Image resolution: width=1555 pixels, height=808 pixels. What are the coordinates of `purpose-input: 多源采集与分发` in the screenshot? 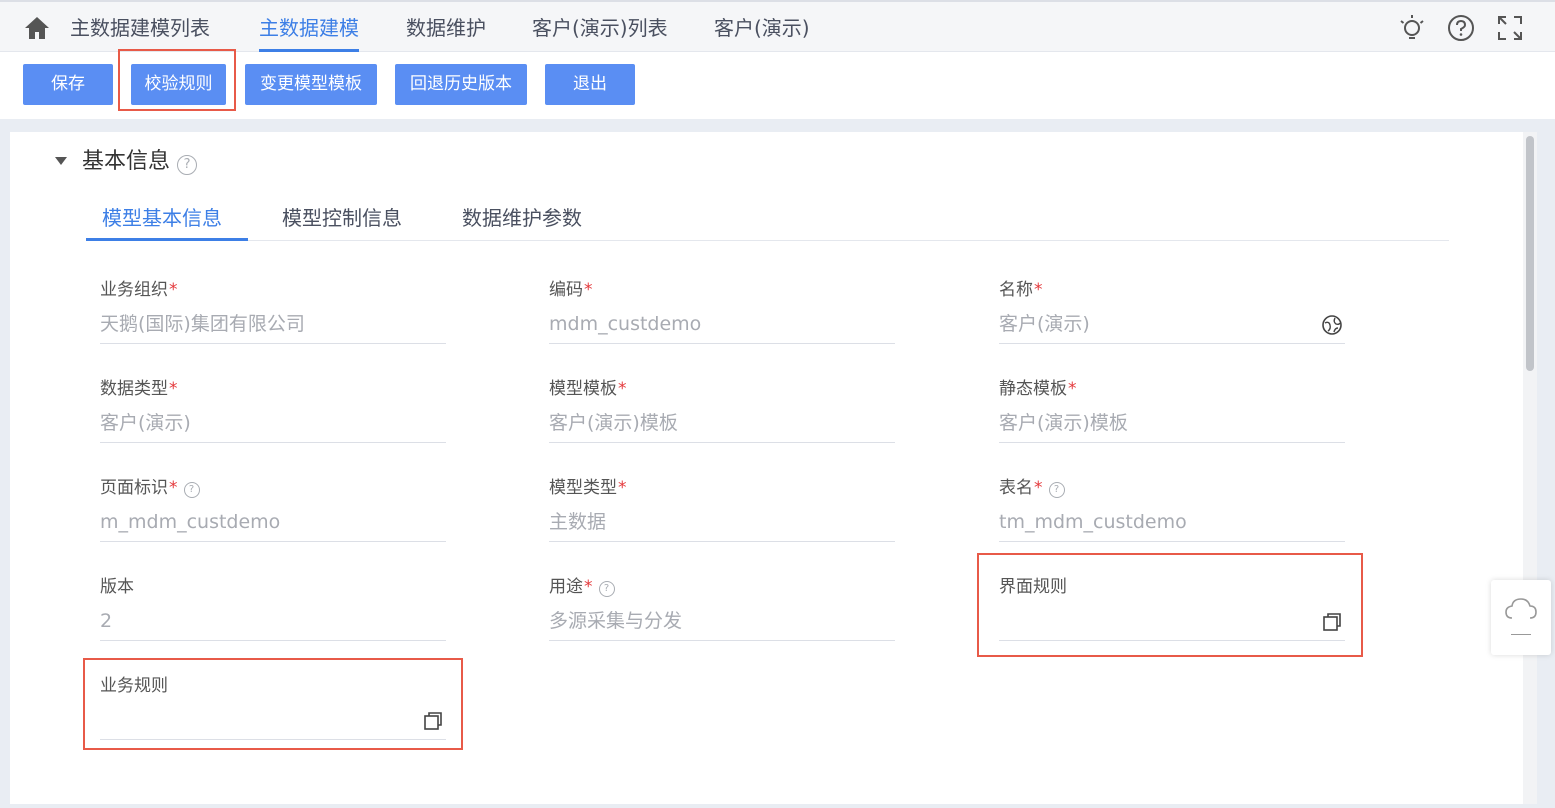 It's located at (722, 623).